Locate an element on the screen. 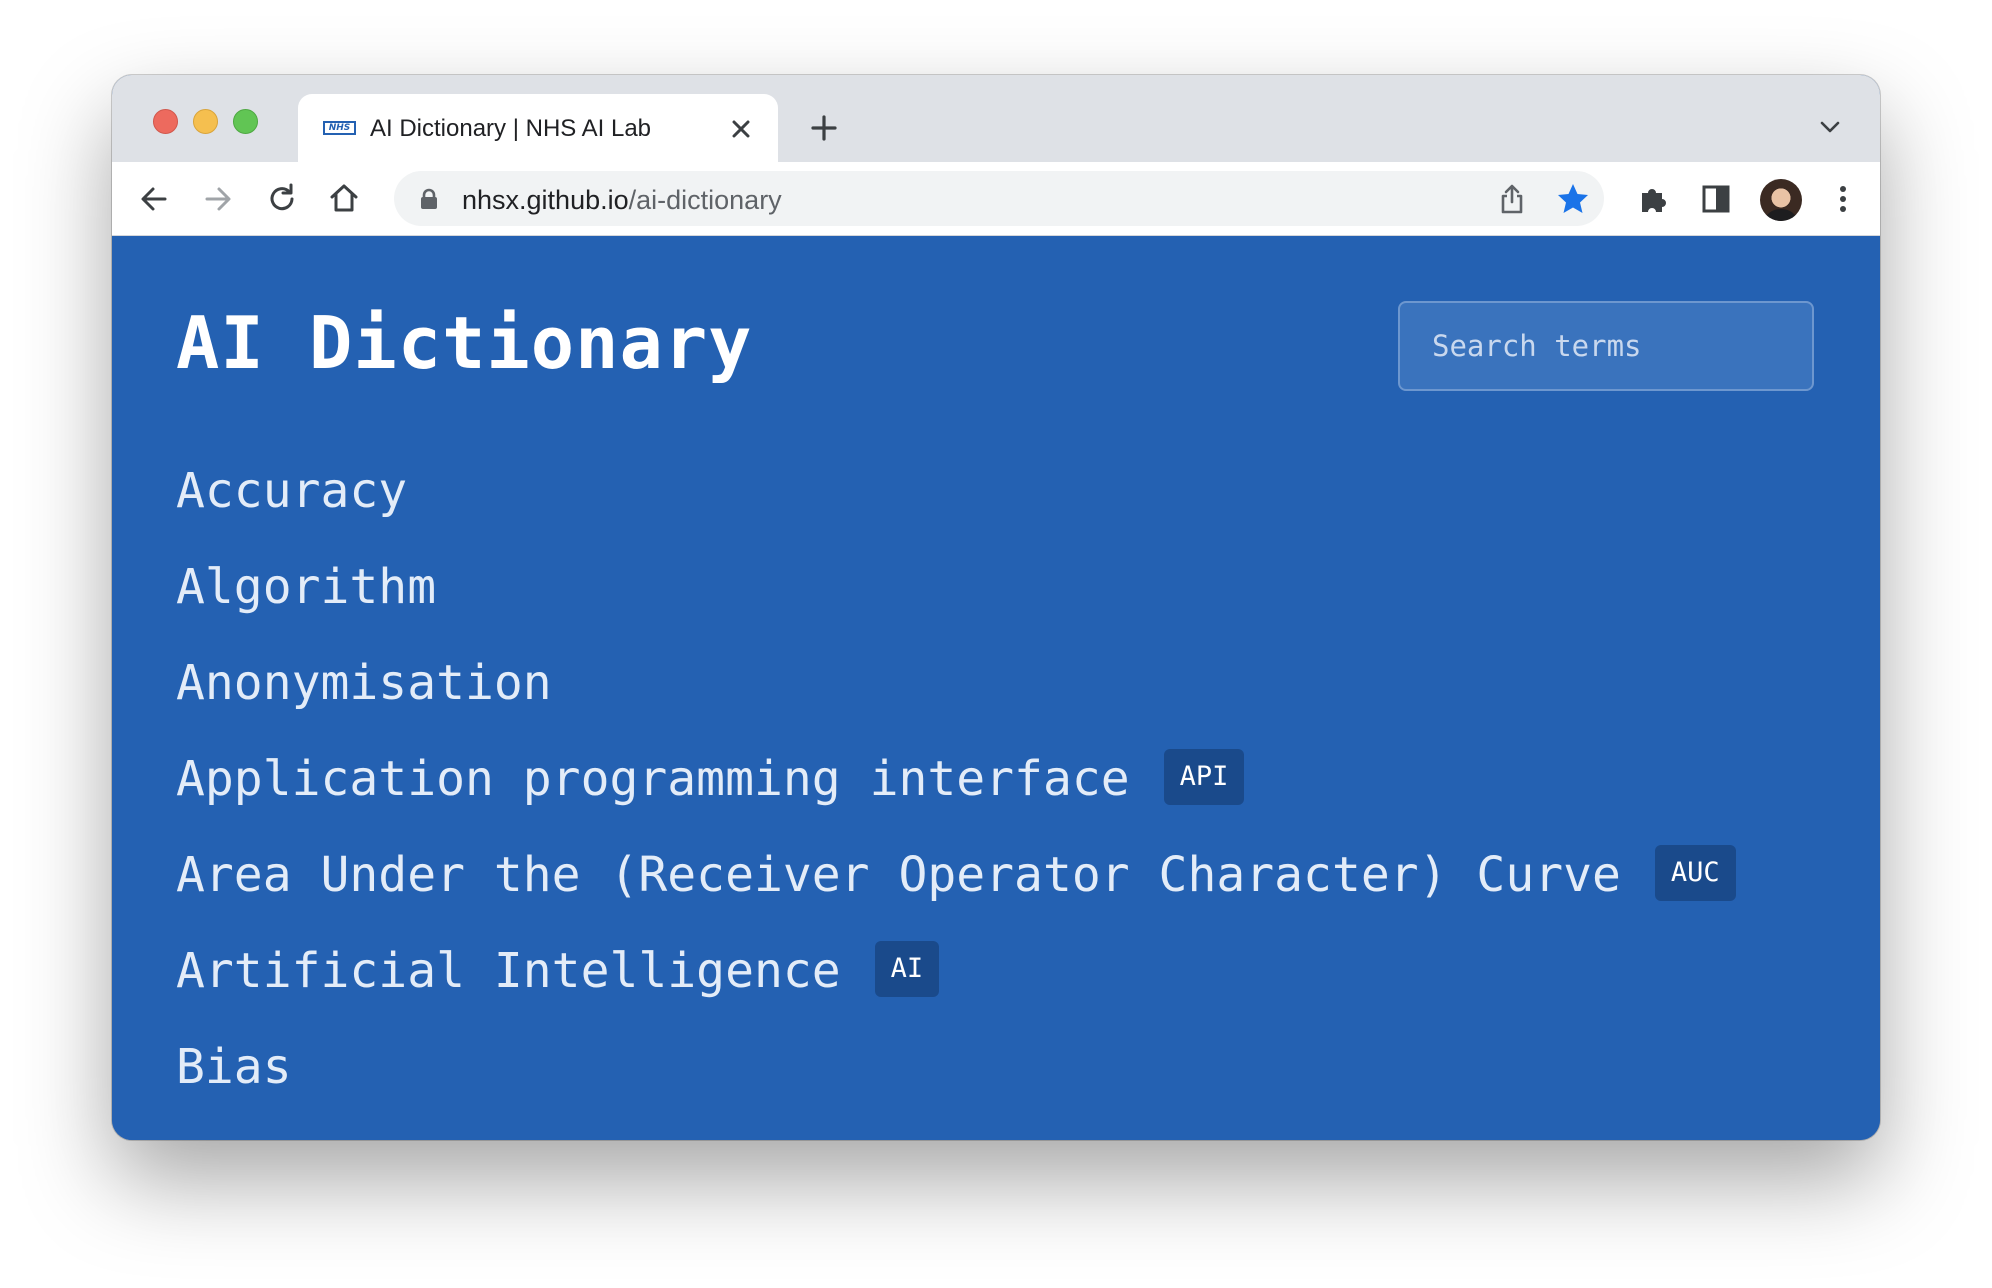 The image size is (1992, 1288). page-title: AI Dictionary is located at coordinates (464, 343).